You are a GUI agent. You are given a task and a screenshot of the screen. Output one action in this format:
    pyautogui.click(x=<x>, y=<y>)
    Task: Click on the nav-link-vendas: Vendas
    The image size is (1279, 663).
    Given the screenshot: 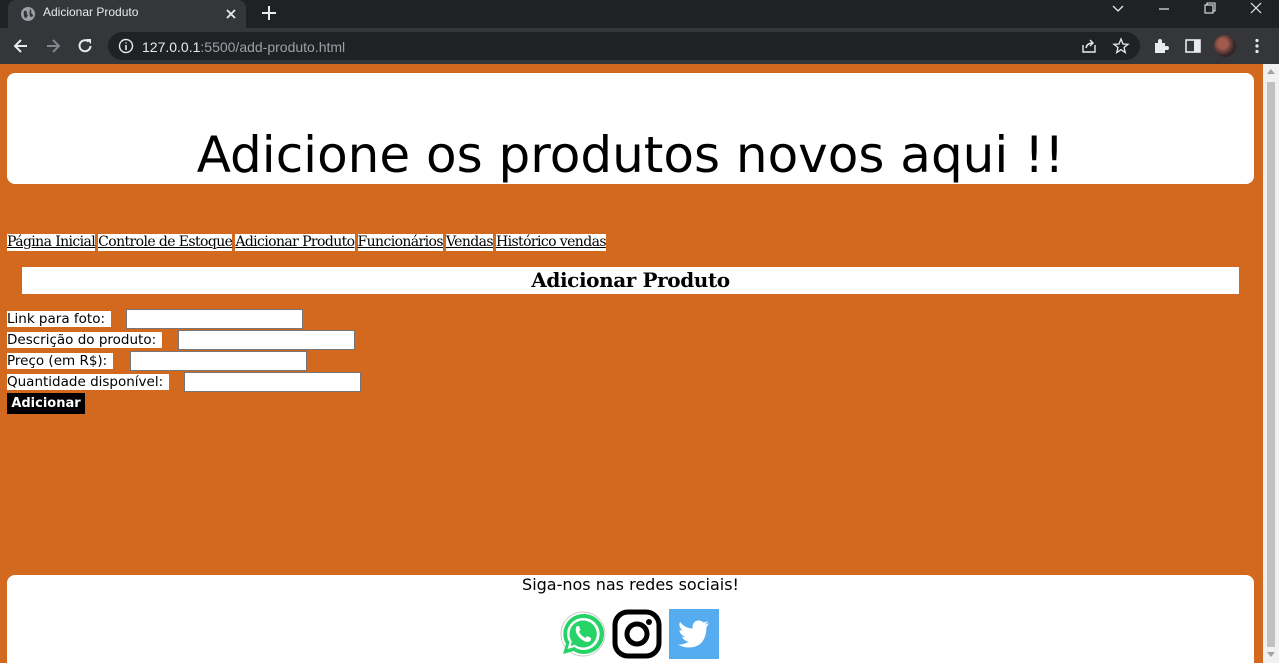 What is the action you would take?
    pyautogui.click(x=469, y=242)
    